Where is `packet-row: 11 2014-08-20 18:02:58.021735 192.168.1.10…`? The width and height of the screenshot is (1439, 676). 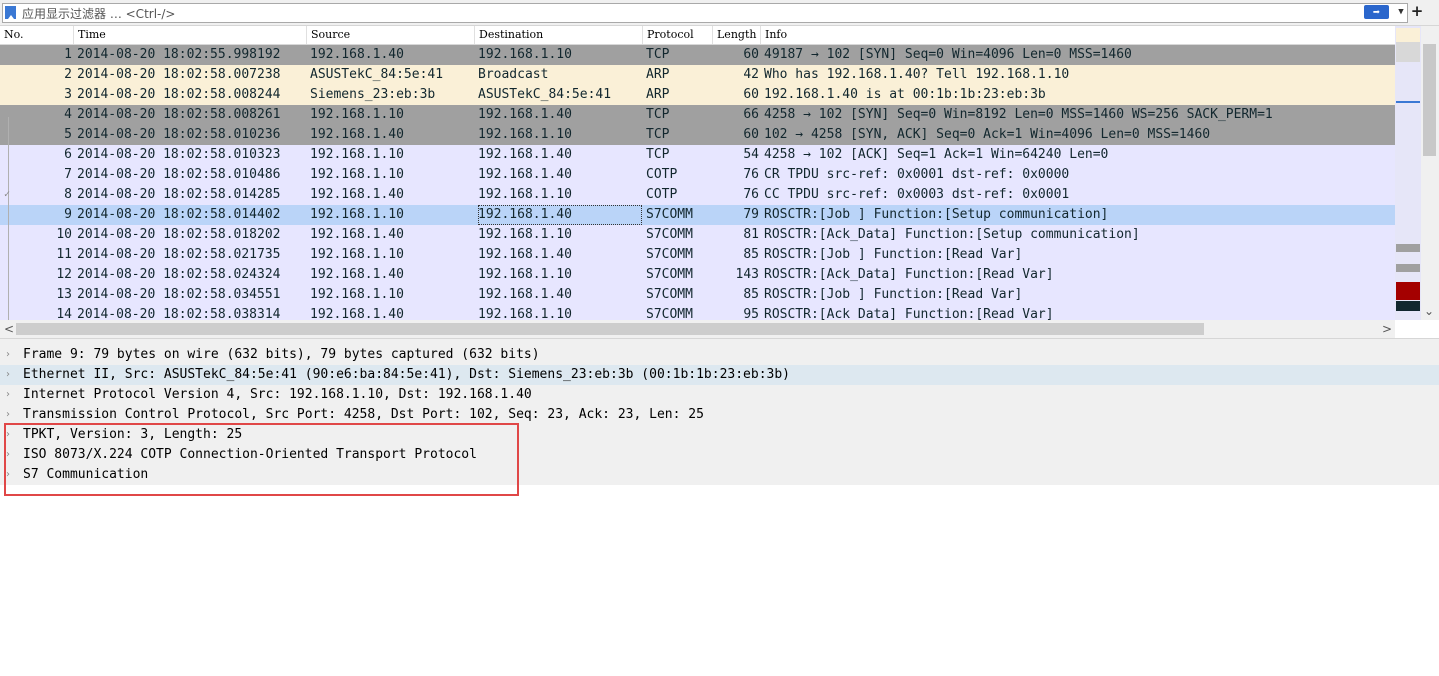 packet-row: 11 2014-08-20 18:02:58.021735 192.168.1.10… is located at coordinates (697, 255).